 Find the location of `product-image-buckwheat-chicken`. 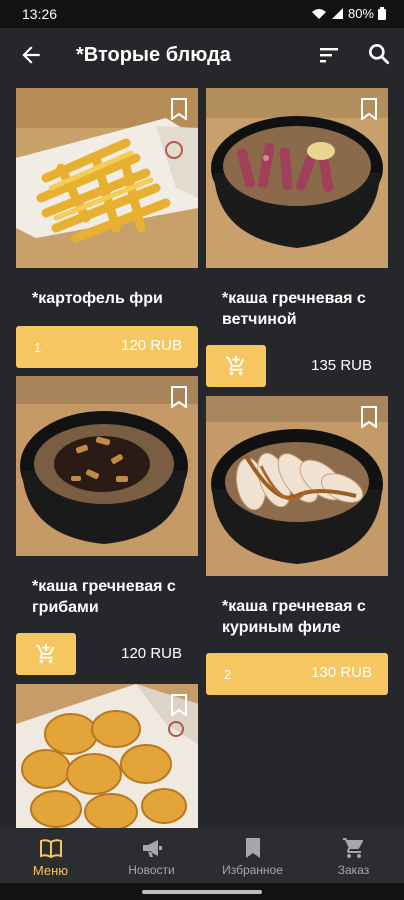

product-image-buckwheat-chicken is located at coordinates (297, 486).